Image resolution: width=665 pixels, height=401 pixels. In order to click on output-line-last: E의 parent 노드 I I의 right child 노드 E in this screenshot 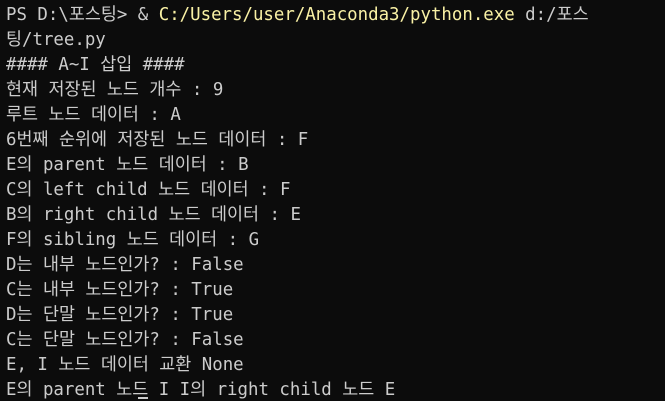, I will do `click(335, 389)`.